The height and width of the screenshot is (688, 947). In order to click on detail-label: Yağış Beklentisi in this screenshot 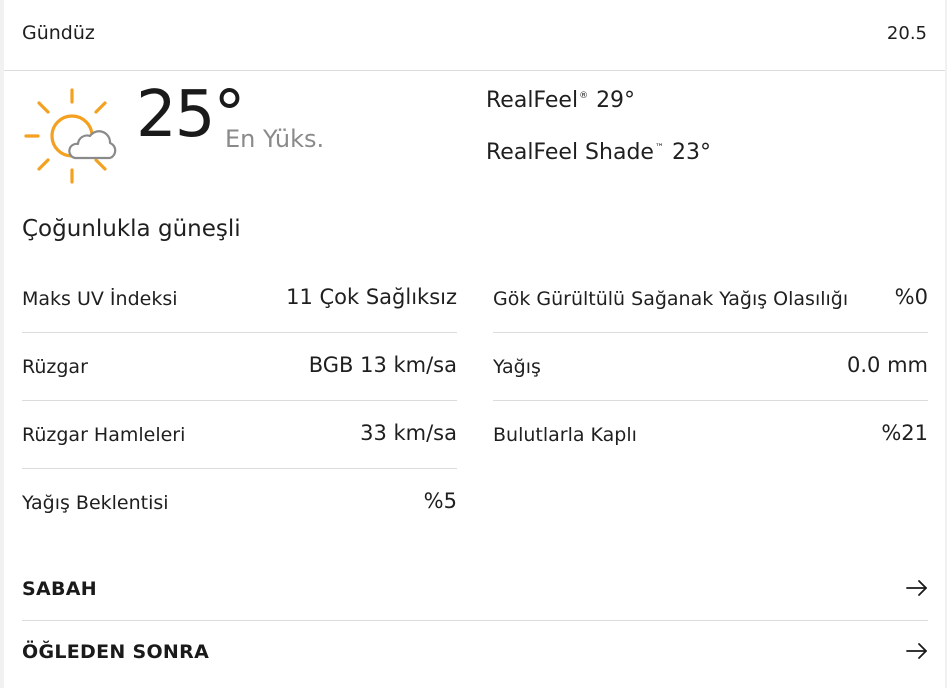, I will do `click(95, 503)`.